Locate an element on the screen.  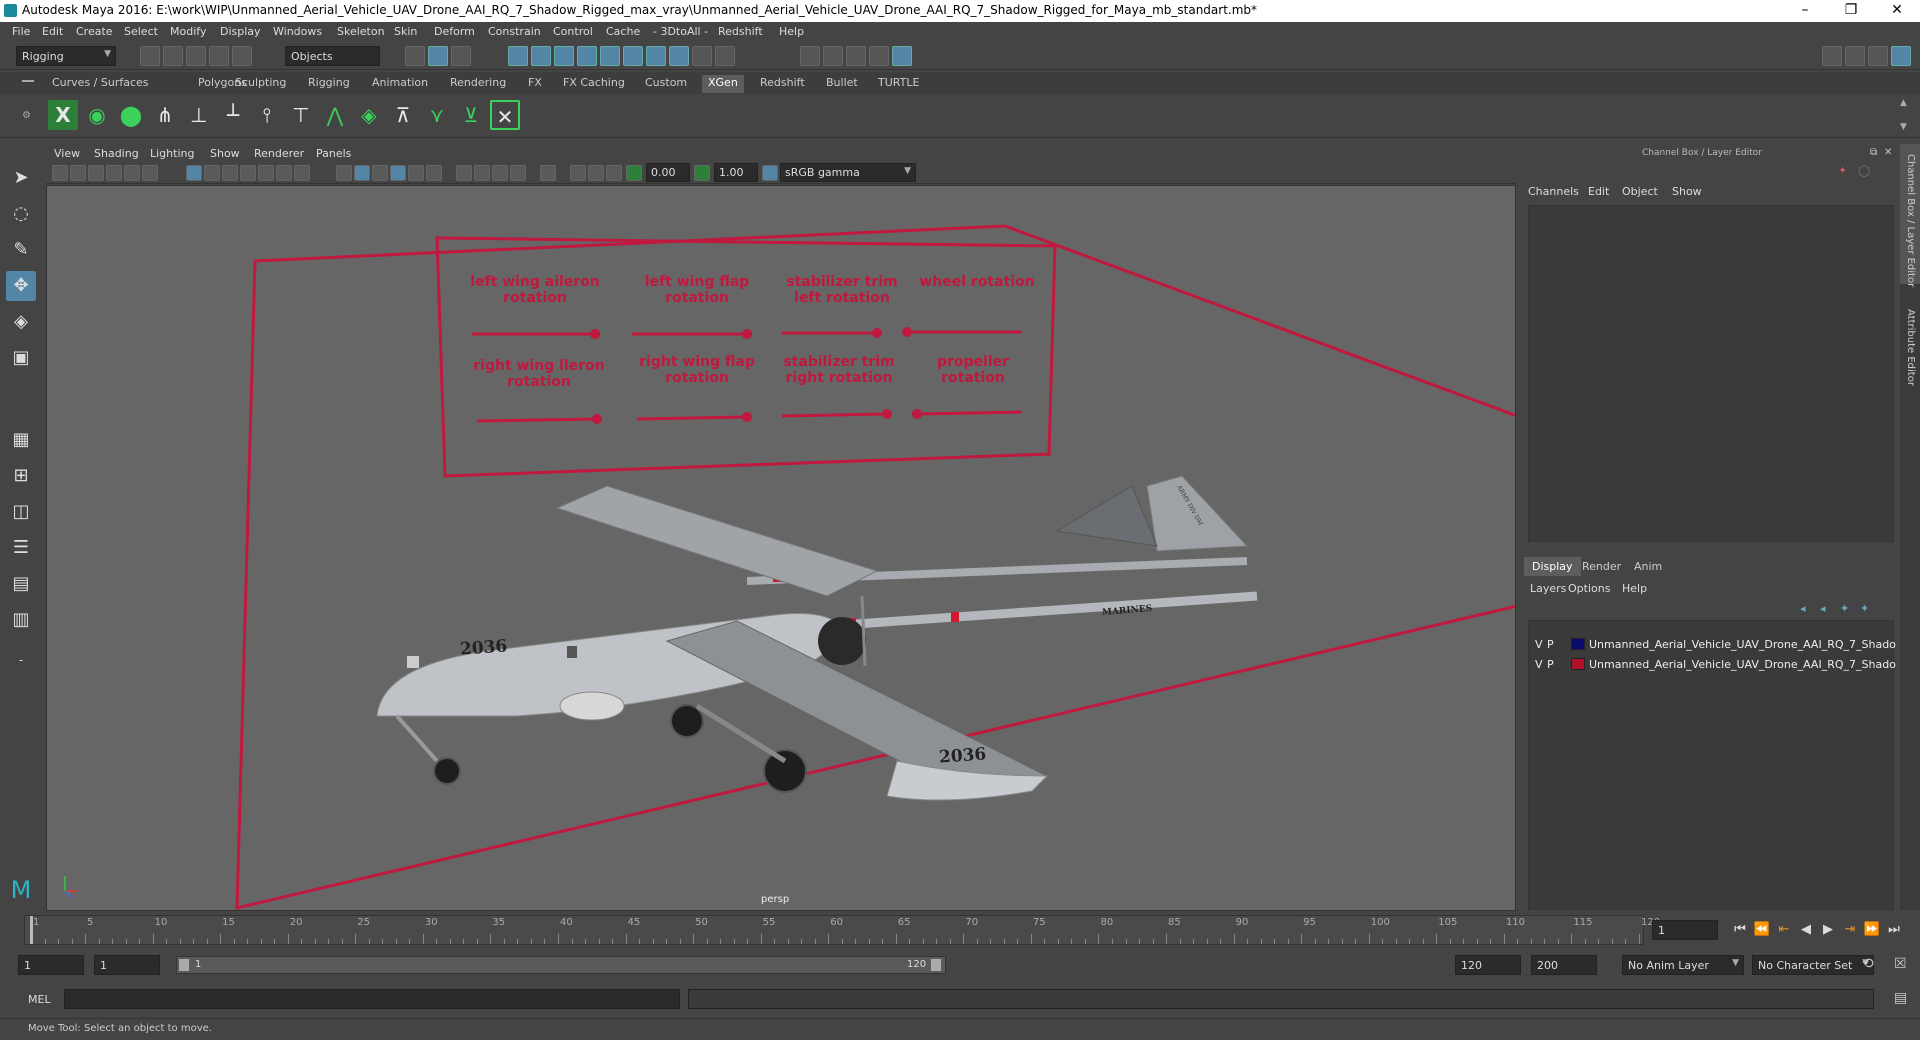
float-panel-icon: ⧉ is located at coordinates (1873, 152).